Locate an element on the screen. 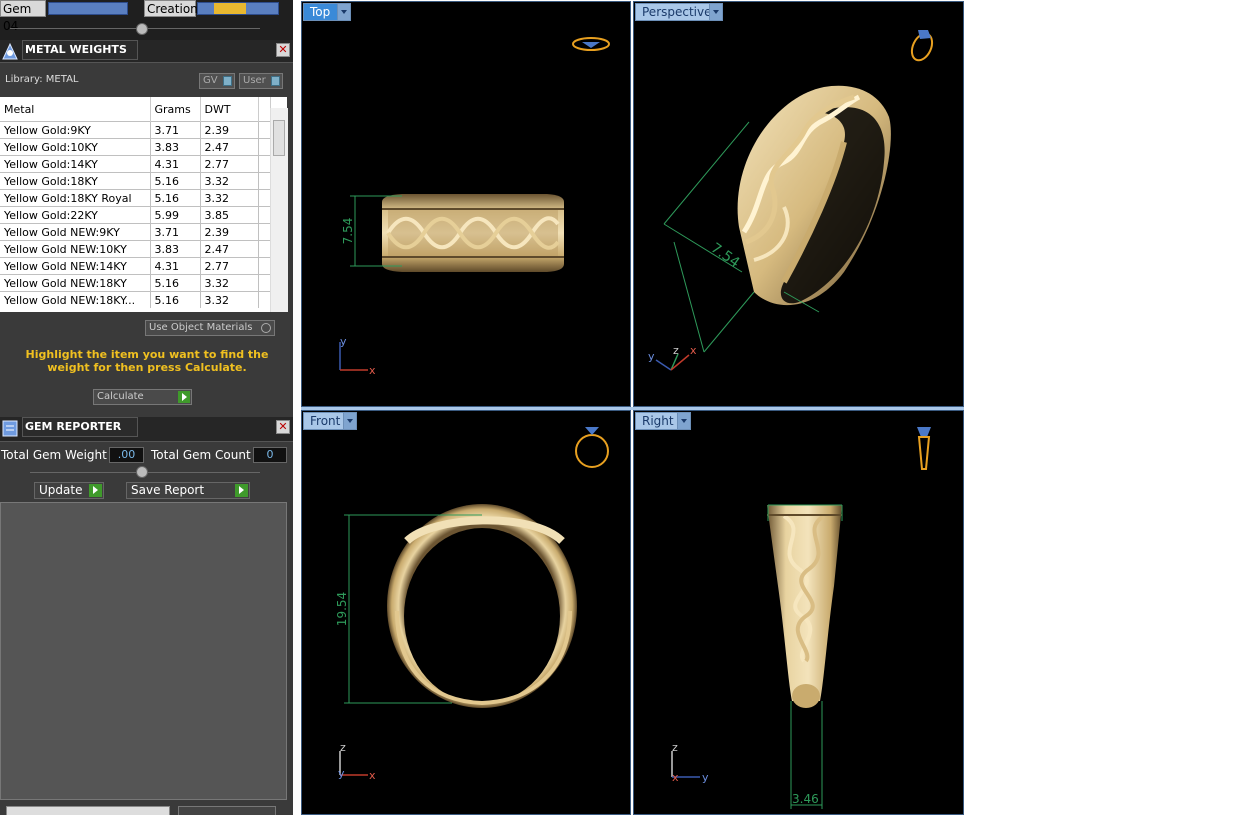 Image resolution: width=1258 pixels, height=815 pixels. dwt-cell: 2.77 is located at coordinates (229, 266).